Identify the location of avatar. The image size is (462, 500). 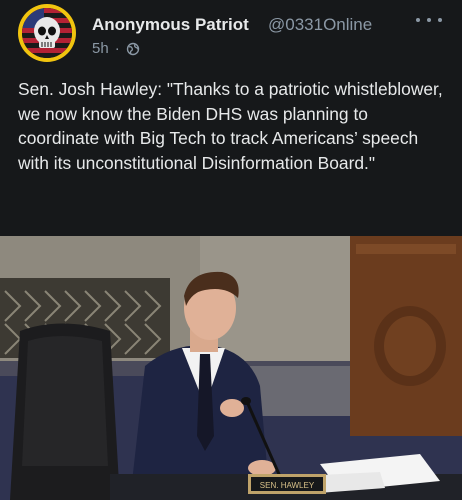
(47, 33).